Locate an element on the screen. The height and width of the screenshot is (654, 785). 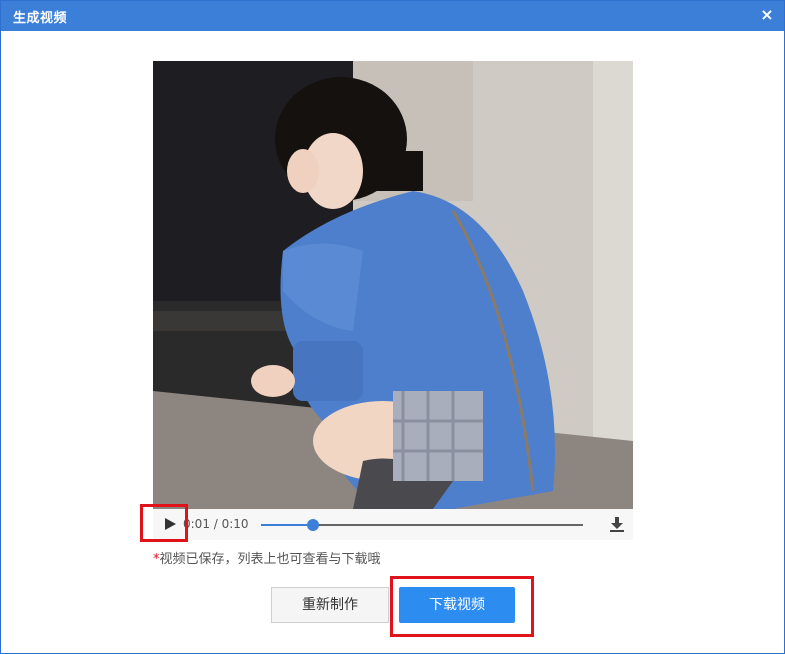
dialog-title: 生成视频 is located at coordinates (40, 18).